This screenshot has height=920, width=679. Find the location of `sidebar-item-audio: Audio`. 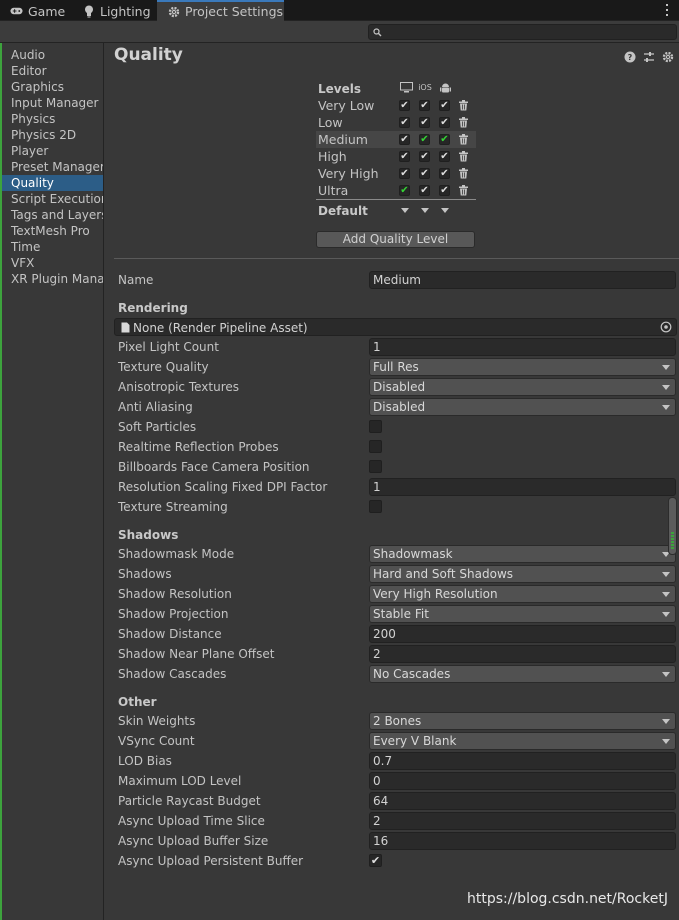

sidebar-item-audio: Audio is located at coordinates (52, 55).